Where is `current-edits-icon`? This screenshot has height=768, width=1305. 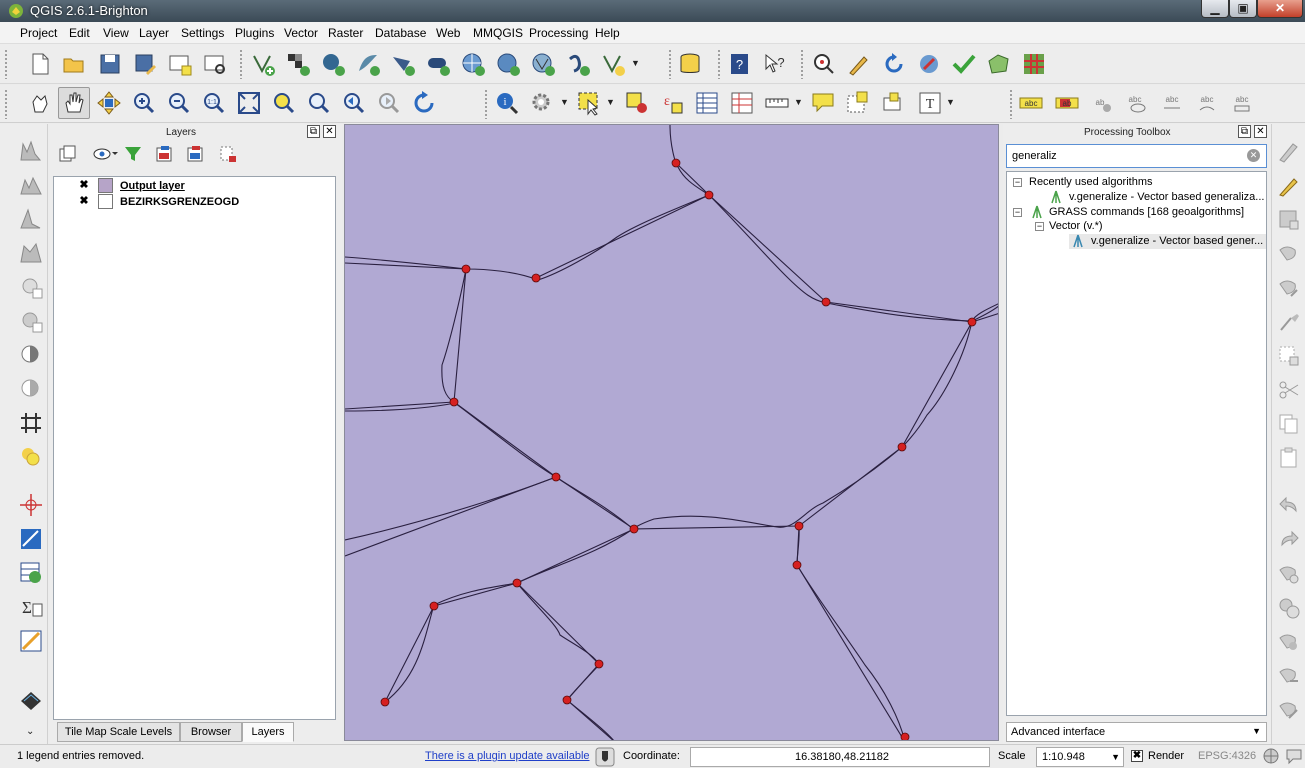 current-edits-icon is located at coordinates (1289, 152).